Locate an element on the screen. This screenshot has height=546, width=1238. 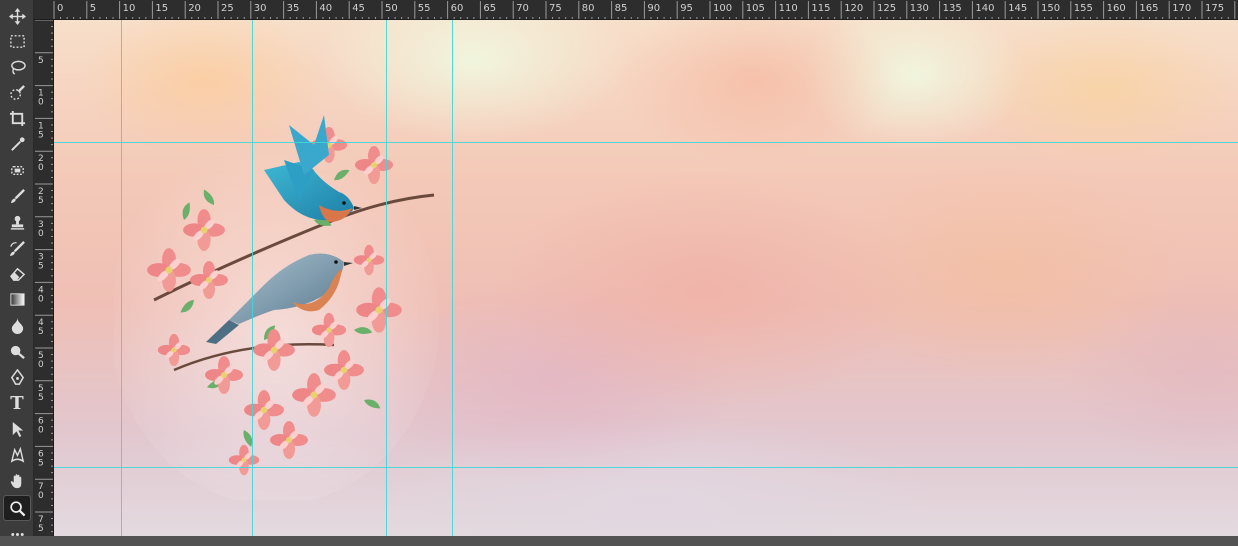
clone-stamp-tool is located at coordinates (17, 222).